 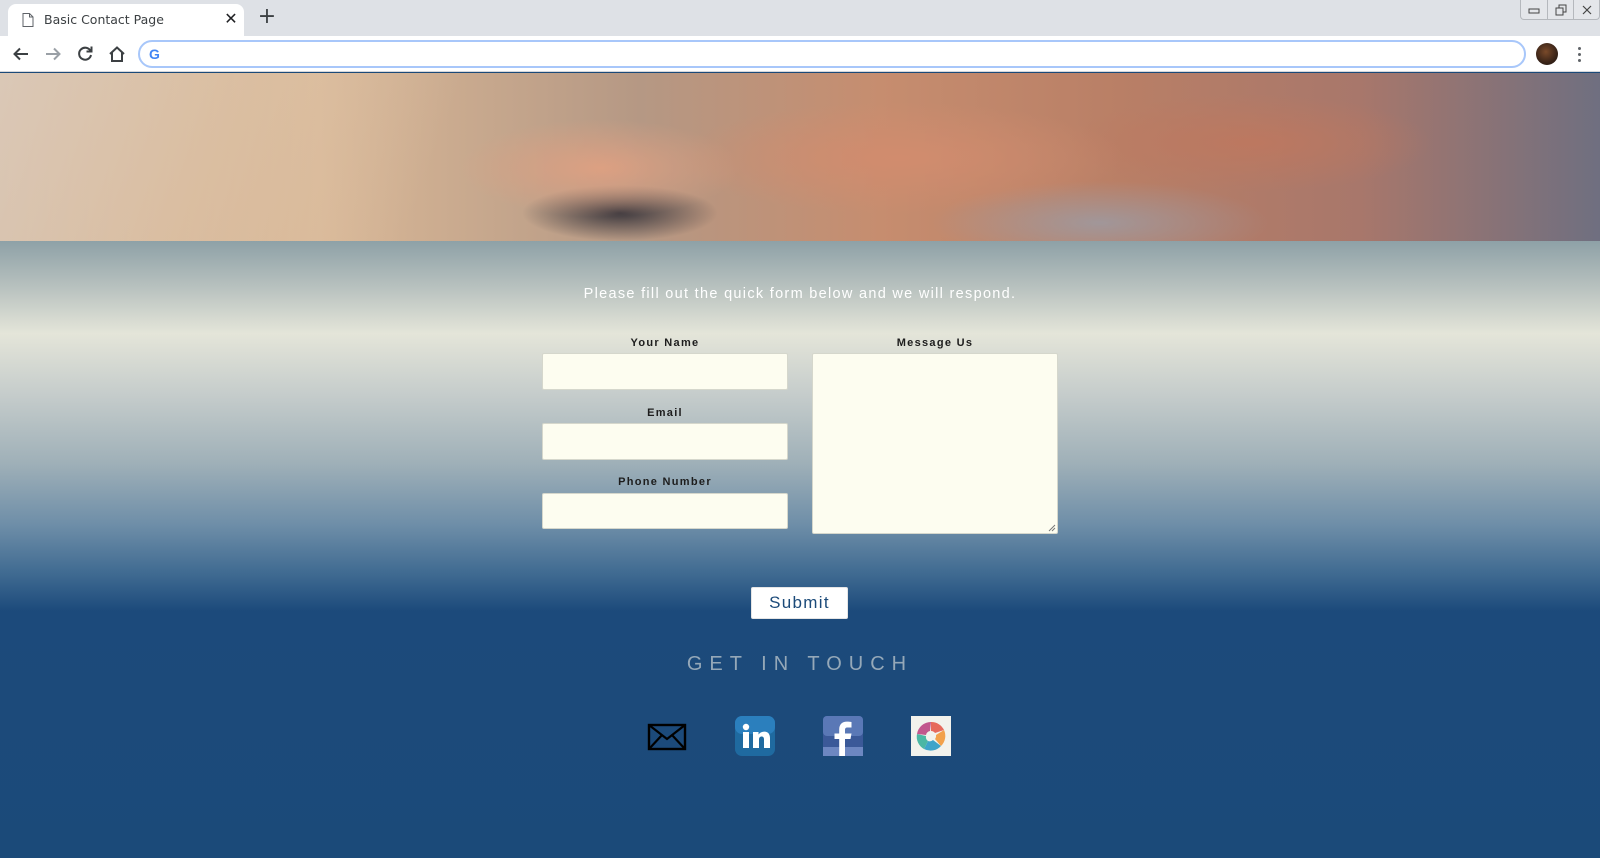 What do you see at coordinates (104, 19) in the screenshot?
I see `tab-title: Basic Contact Page` at bounding box center [104, 19].